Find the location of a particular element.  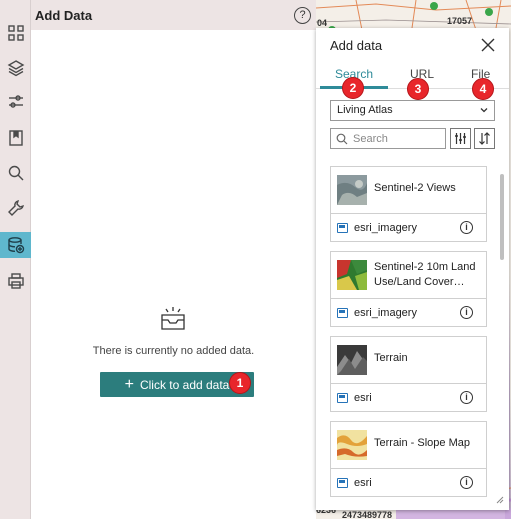

search-tool-button is located at coordinates (15, 173).